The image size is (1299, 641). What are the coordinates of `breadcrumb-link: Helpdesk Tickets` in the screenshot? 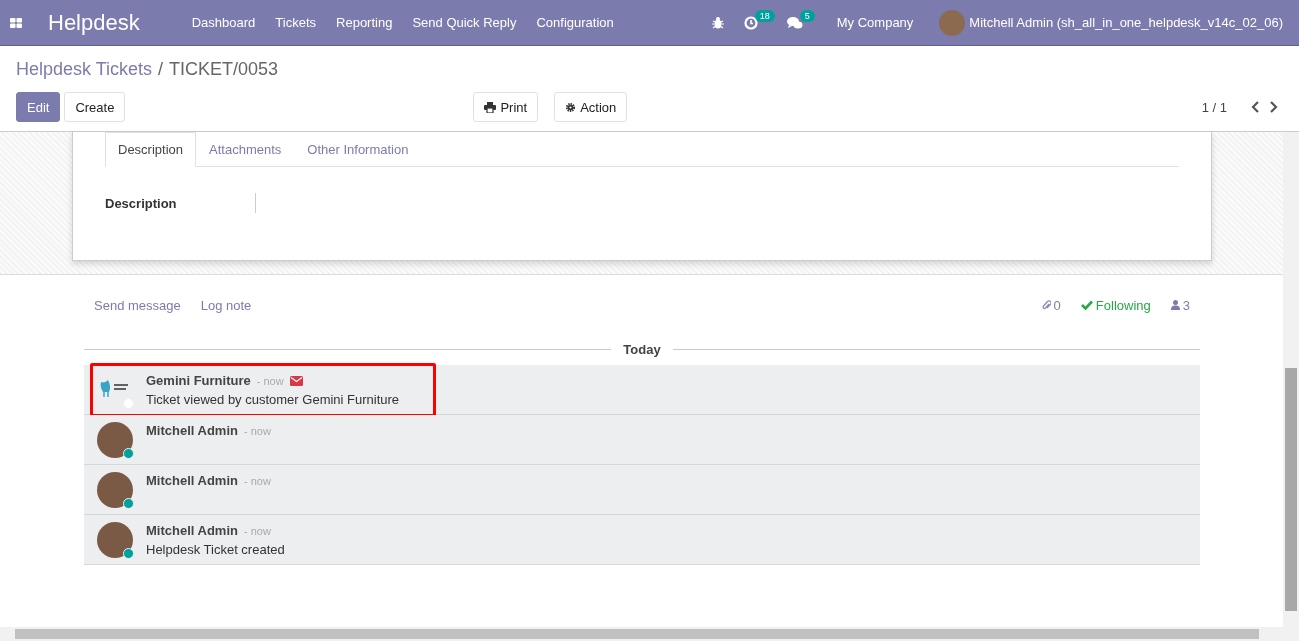 It's located at (84, 69).